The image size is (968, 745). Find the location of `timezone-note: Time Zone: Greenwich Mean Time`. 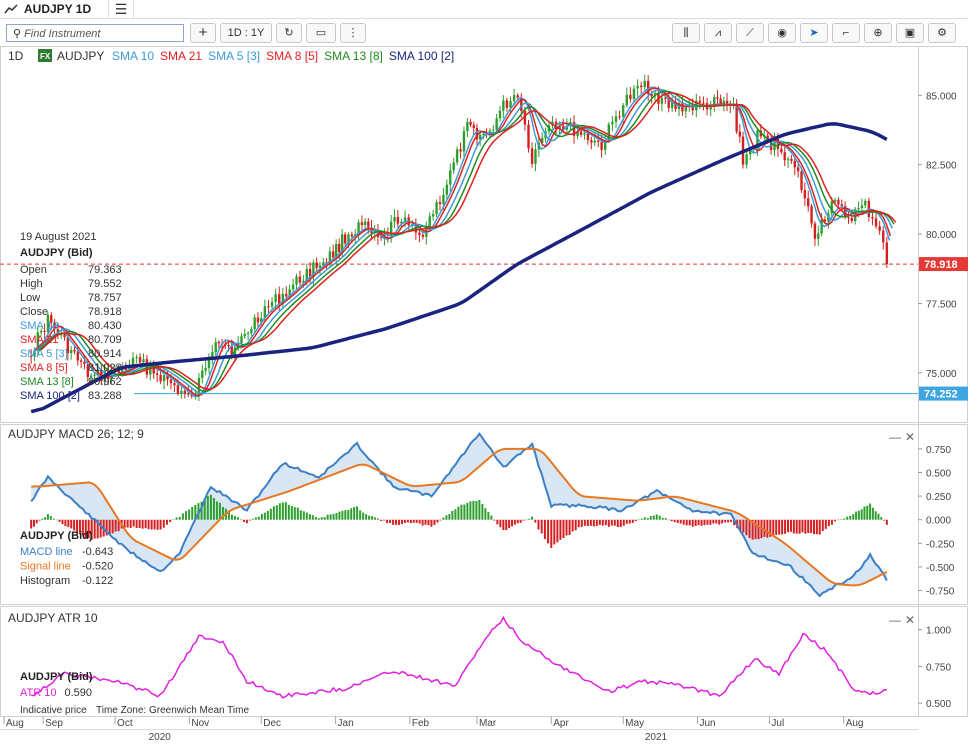

timezone-note: Time Zone: Greenwich Mean Time is located at coordinates (172, 710).